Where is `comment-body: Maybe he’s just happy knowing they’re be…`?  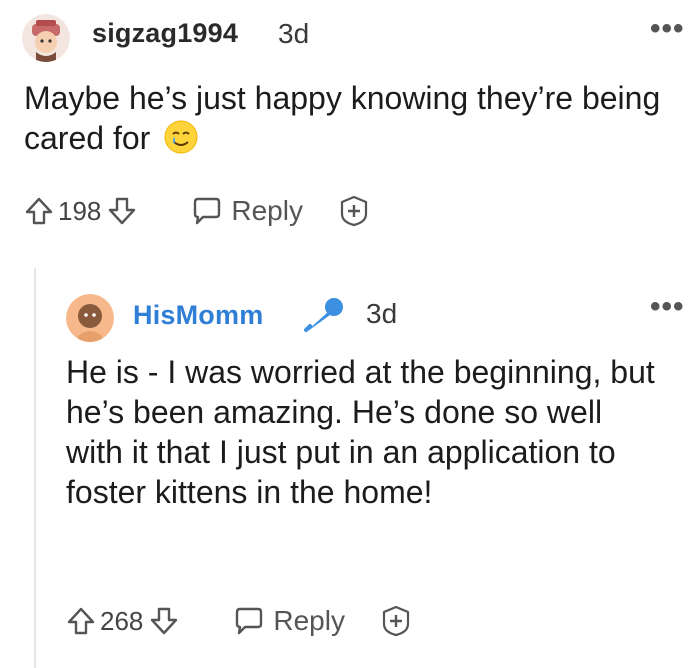
comment-body: Maybe he’s just happy knowing they’re be… is located at coordinates (354, 121).